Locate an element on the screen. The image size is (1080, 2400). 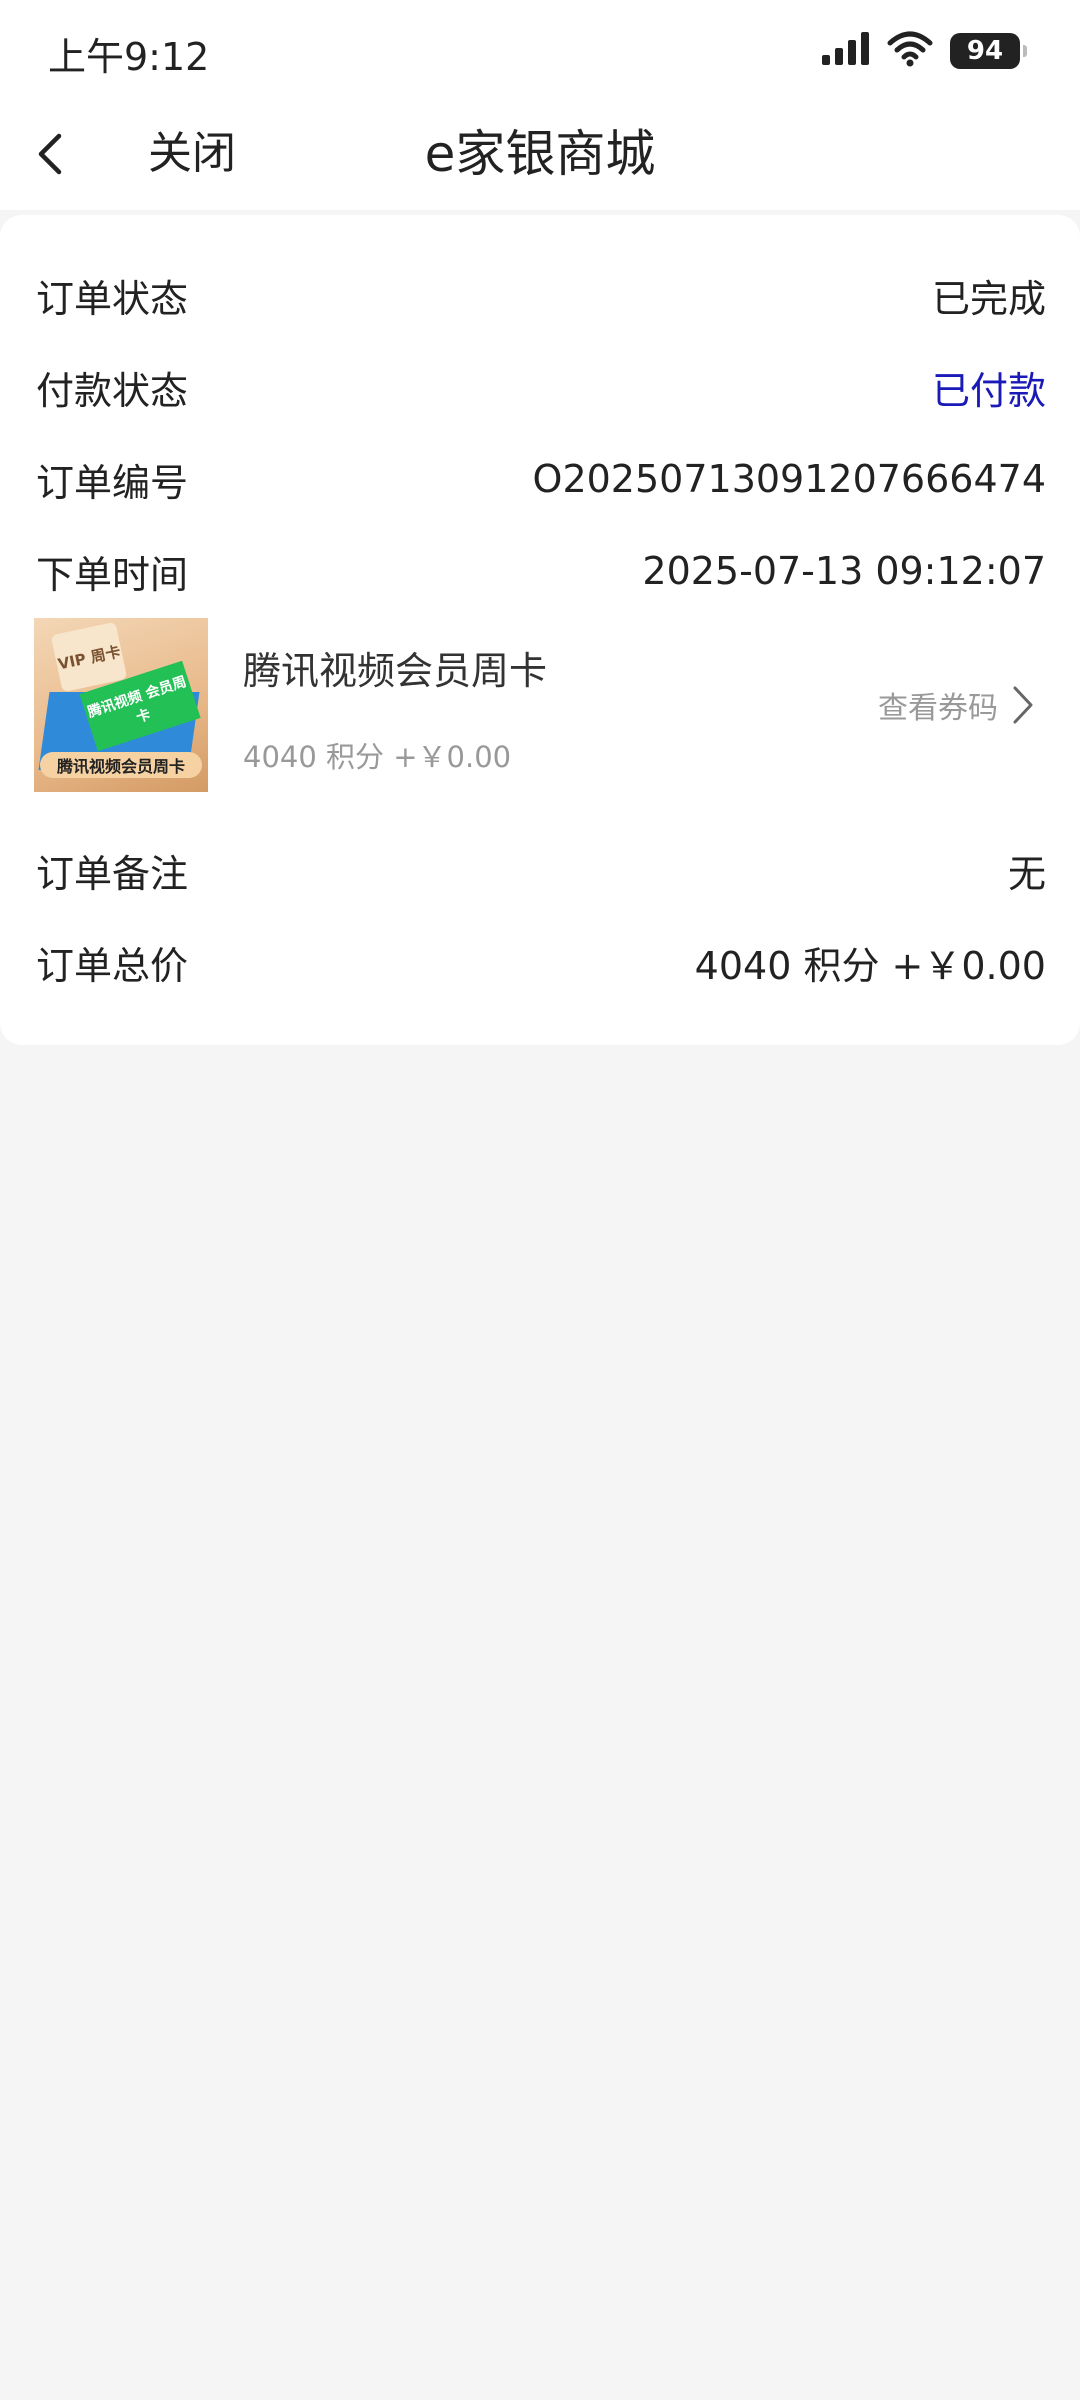
payment-status-value: 已付款 is located at coordinates (988, 390).